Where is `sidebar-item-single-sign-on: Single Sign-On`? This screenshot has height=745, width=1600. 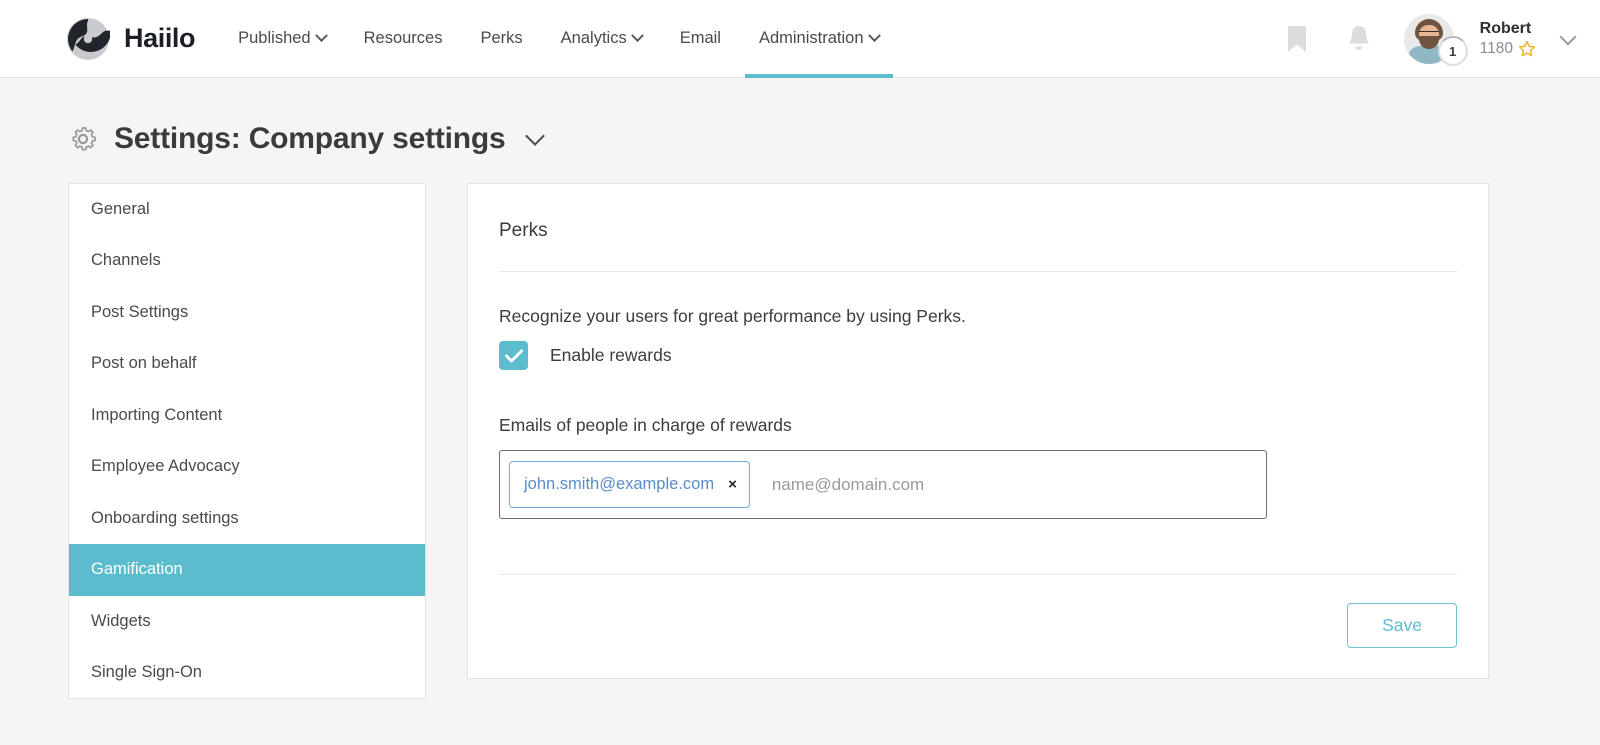 sidebar-item-single-sign-on: Single Sign-On is located at coordinates (247, 672).